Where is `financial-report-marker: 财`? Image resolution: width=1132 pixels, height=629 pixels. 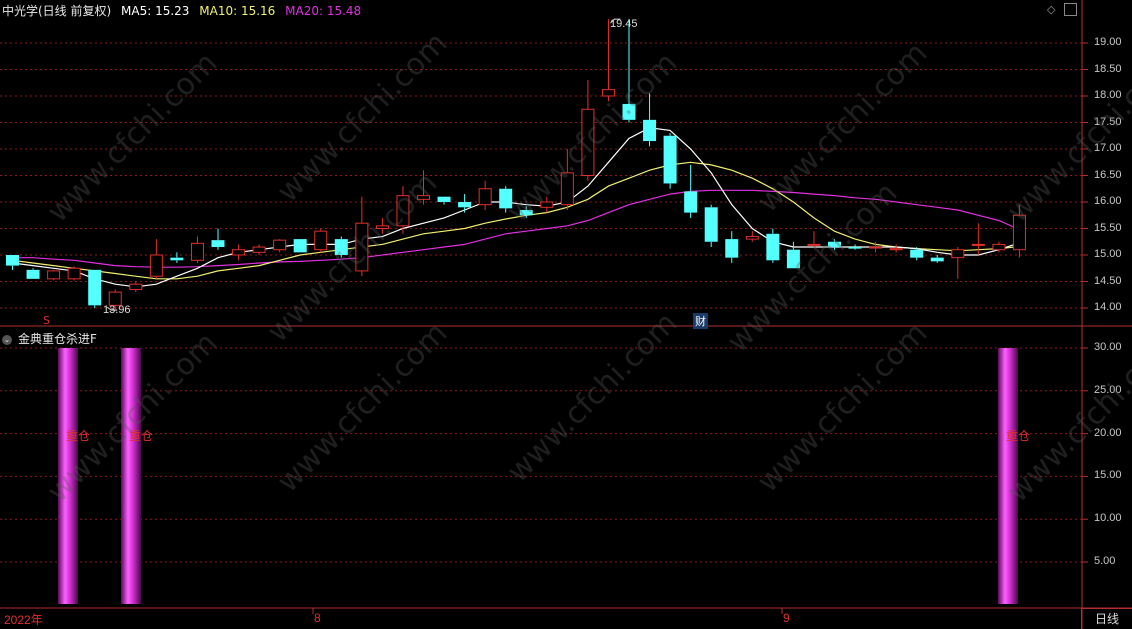
financial-report-marker: 财 is located at coordinates (700, 321).